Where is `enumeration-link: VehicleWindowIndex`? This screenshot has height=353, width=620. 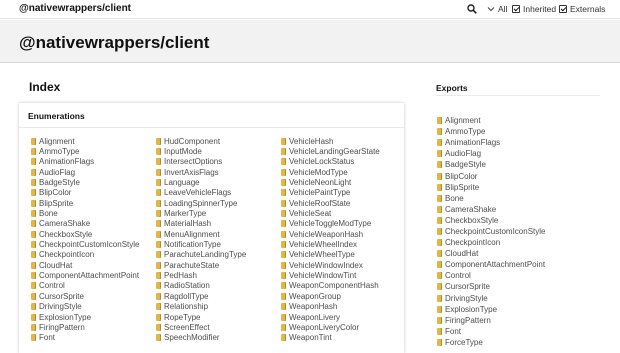
enumeration-link: VehicleWindowIndex is located at coordinates (330, 265).